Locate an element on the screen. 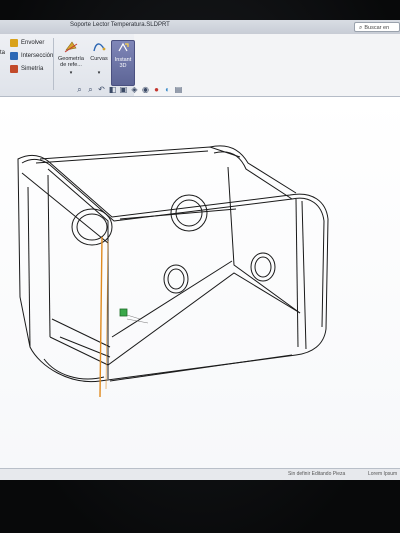 Image resolution: width=400 pixels, height=533 pixels. heads-up-view-toolbar: ⌕ ⌕ ↶ ◧ ▣ ◈ ◉ ● ◐ ▤ is located at coordinates (129, 89).